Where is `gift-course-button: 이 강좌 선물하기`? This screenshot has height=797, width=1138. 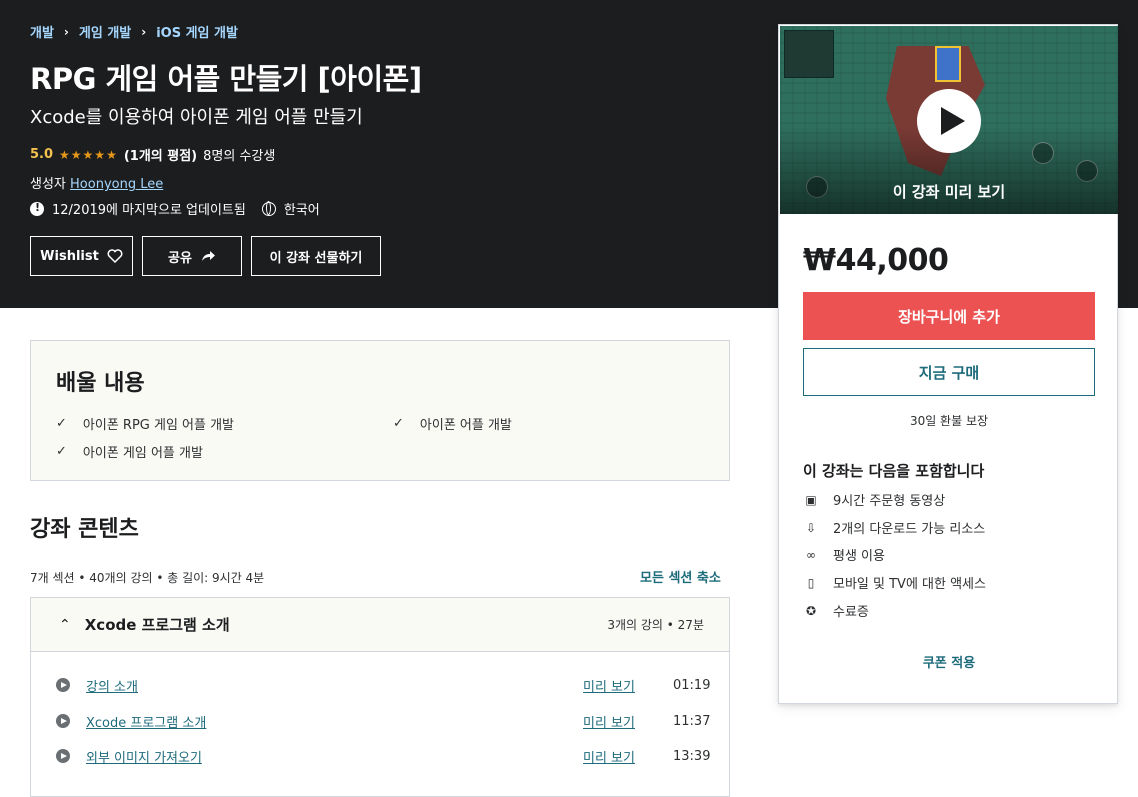 gift-course-button: 이 강좌 선물하기 is located at coordinates (316, 256).